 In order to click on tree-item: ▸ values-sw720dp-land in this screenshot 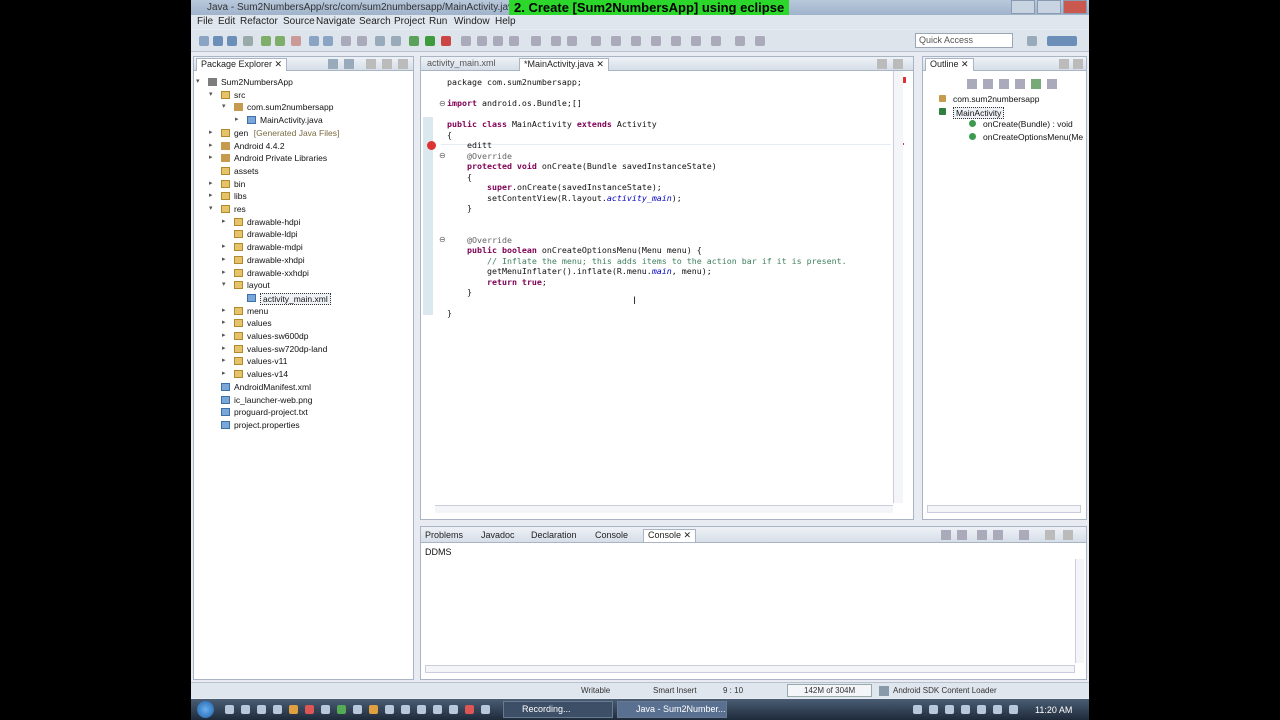, I will do `click(303, 349)`.